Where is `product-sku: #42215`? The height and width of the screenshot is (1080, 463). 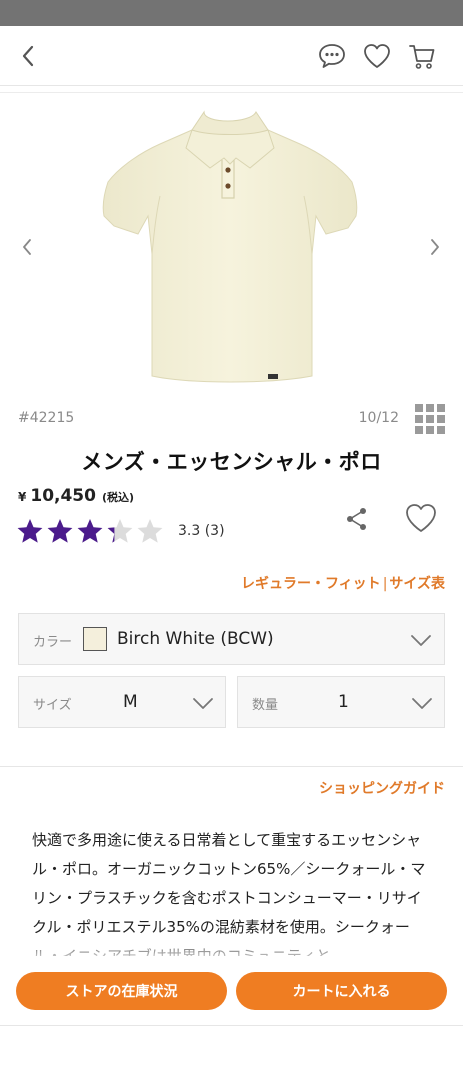 product-sku: #42215 is located at coordinates (46, 418).